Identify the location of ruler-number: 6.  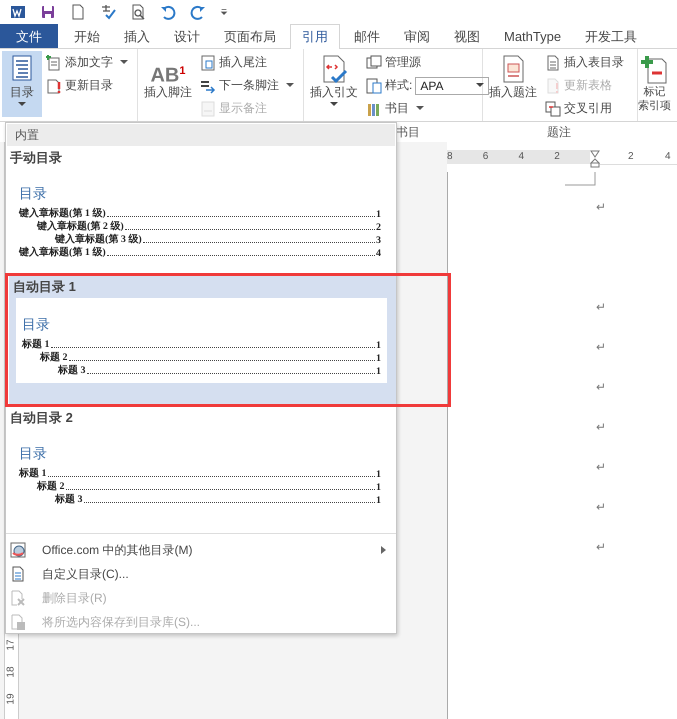
(486, 157).